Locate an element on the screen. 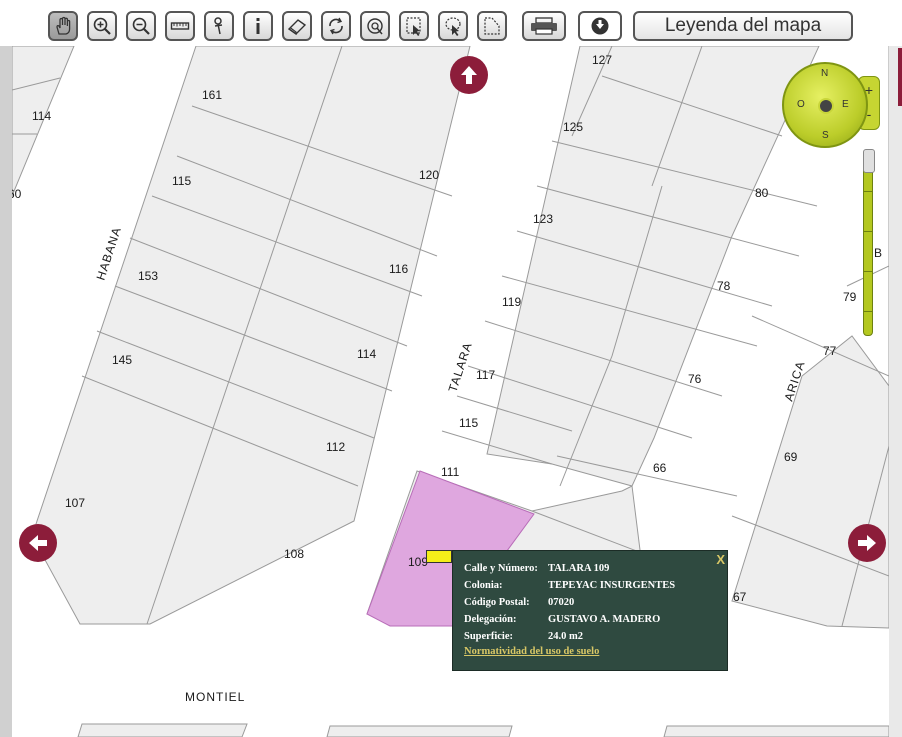 The height and width of the screenshot is (737, 902). lot-number: 116 is located at coordinates (398, 269).